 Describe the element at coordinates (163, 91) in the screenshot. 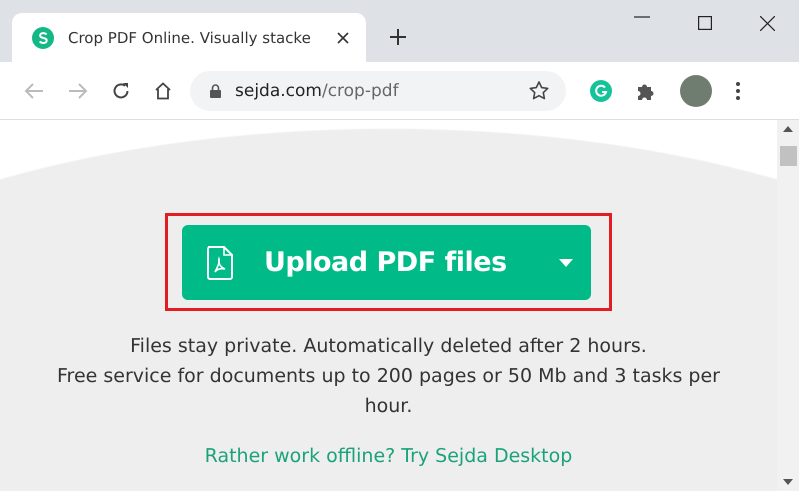

I see `home-icon` at that location.